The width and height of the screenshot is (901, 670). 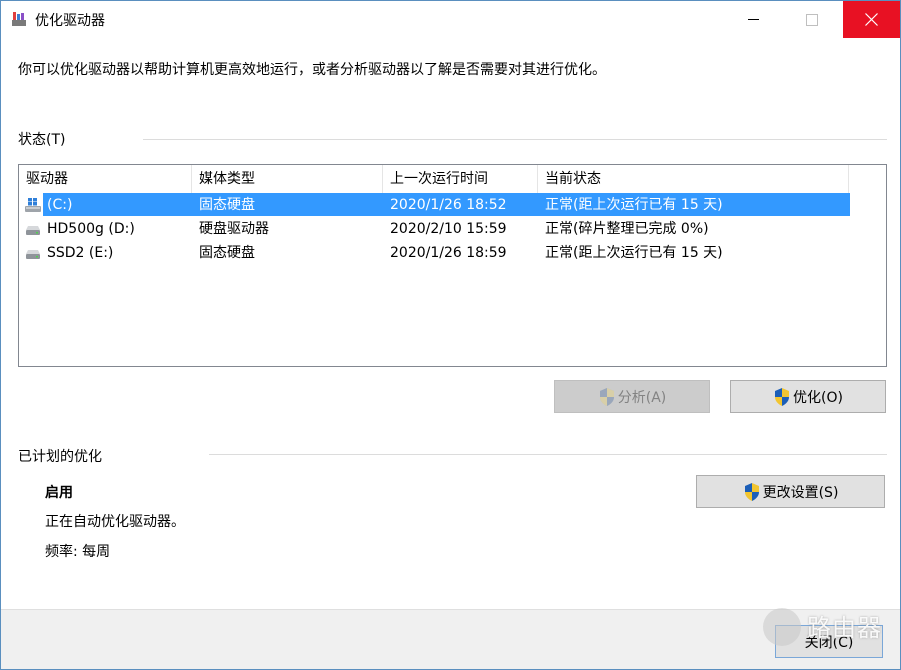 What do you see at coordinates (642, 397) in the screenshot?
I see `analyze-label: 分析(A)` at bounding box center [642, 397].